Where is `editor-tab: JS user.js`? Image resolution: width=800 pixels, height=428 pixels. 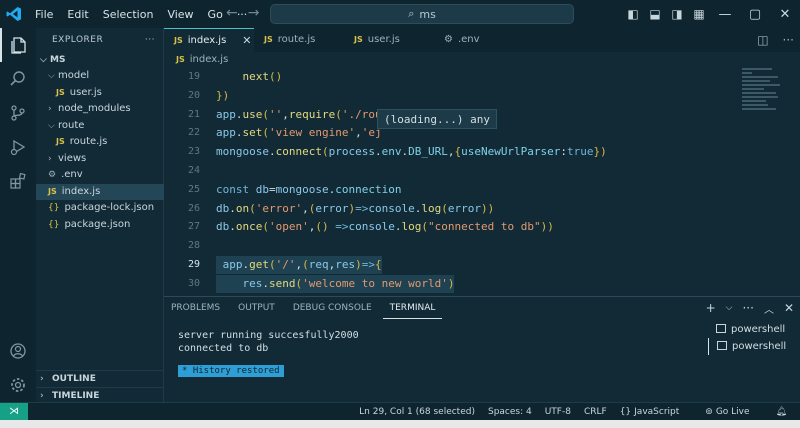 editor-tab: JS user.js is located at coordinates (389, 40).